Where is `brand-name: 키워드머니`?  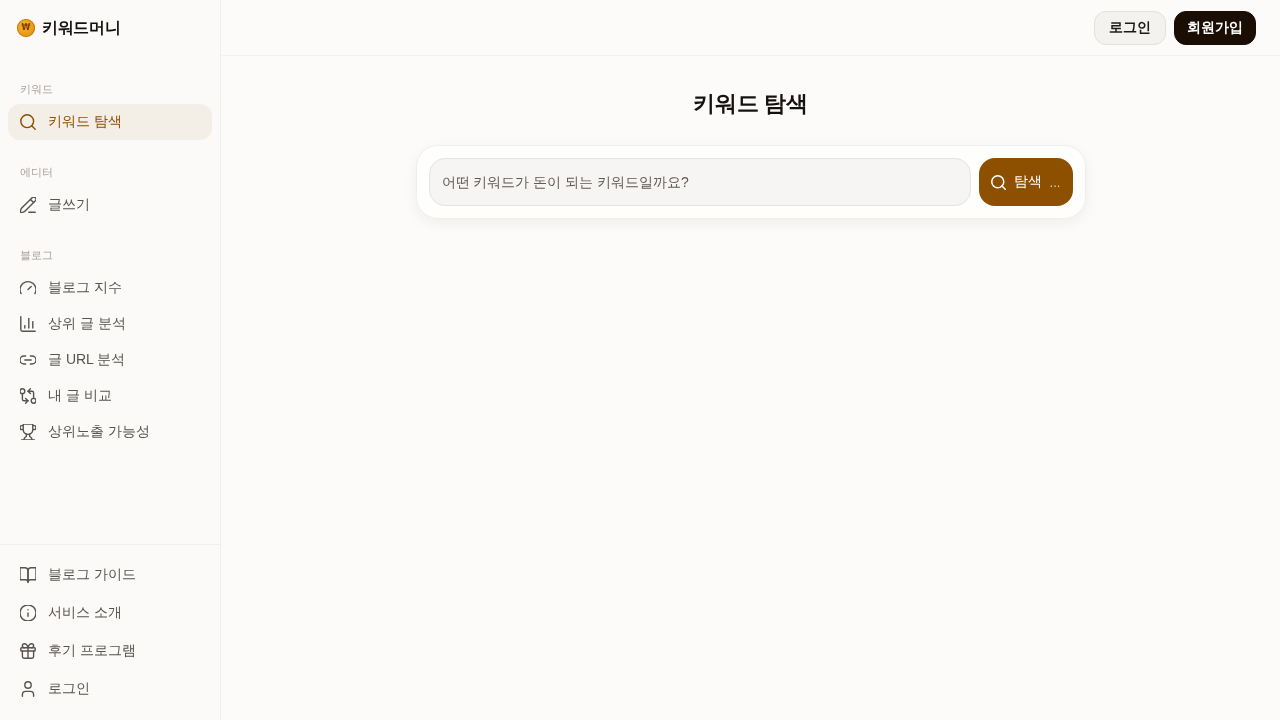
brand-name: 키워드머니 is located at coordinates (81, 27).